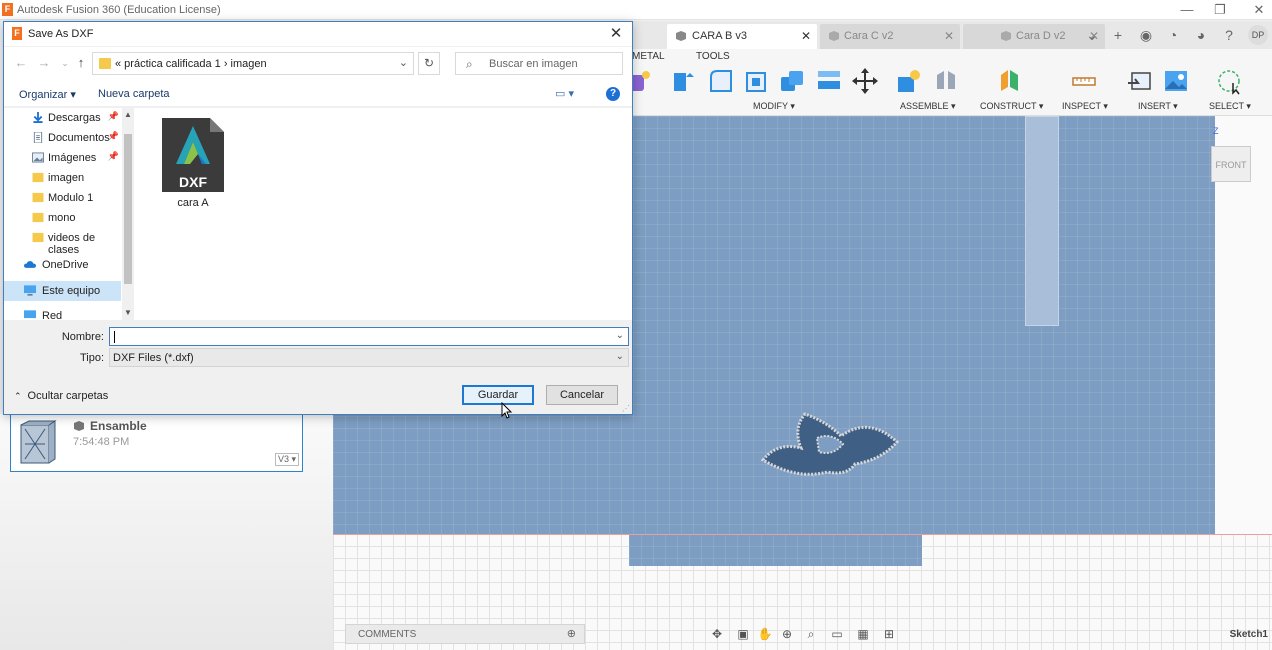 The width and height of the screenshot is (1272, 650). I want to click on extensions-icon: ◉, so click(1146, 35).